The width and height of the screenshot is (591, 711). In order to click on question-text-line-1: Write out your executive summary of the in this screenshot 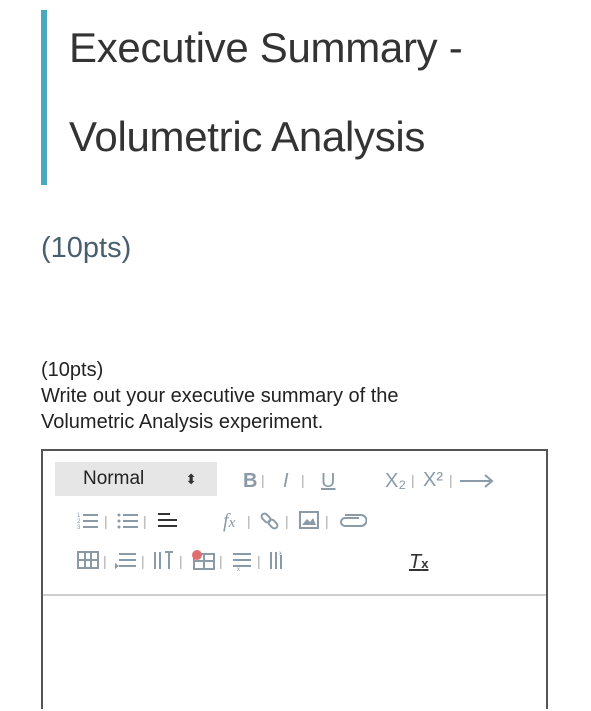, I will do `click(220, 396)`.